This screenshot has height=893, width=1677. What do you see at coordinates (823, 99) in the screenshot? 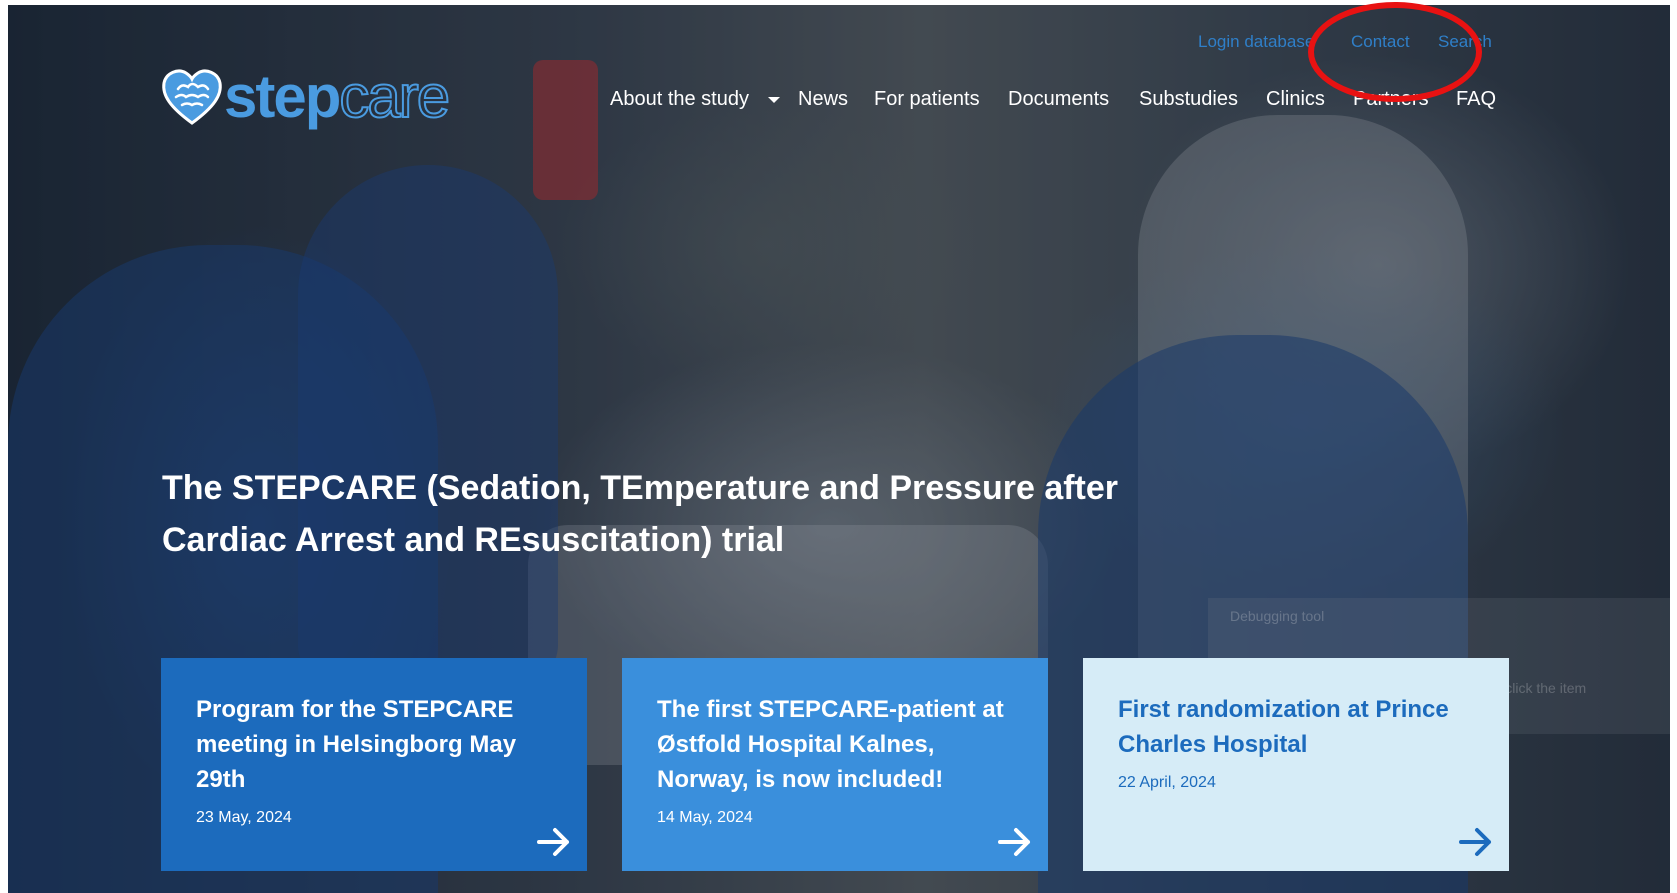
I see `nav-news: News` at bounding box center [823, 99].